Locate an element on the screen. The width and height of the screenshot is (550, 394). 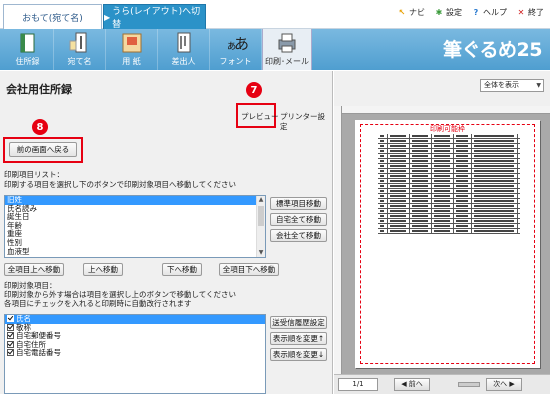
list-item: 旧姓 is located at coordinates (135, 200).